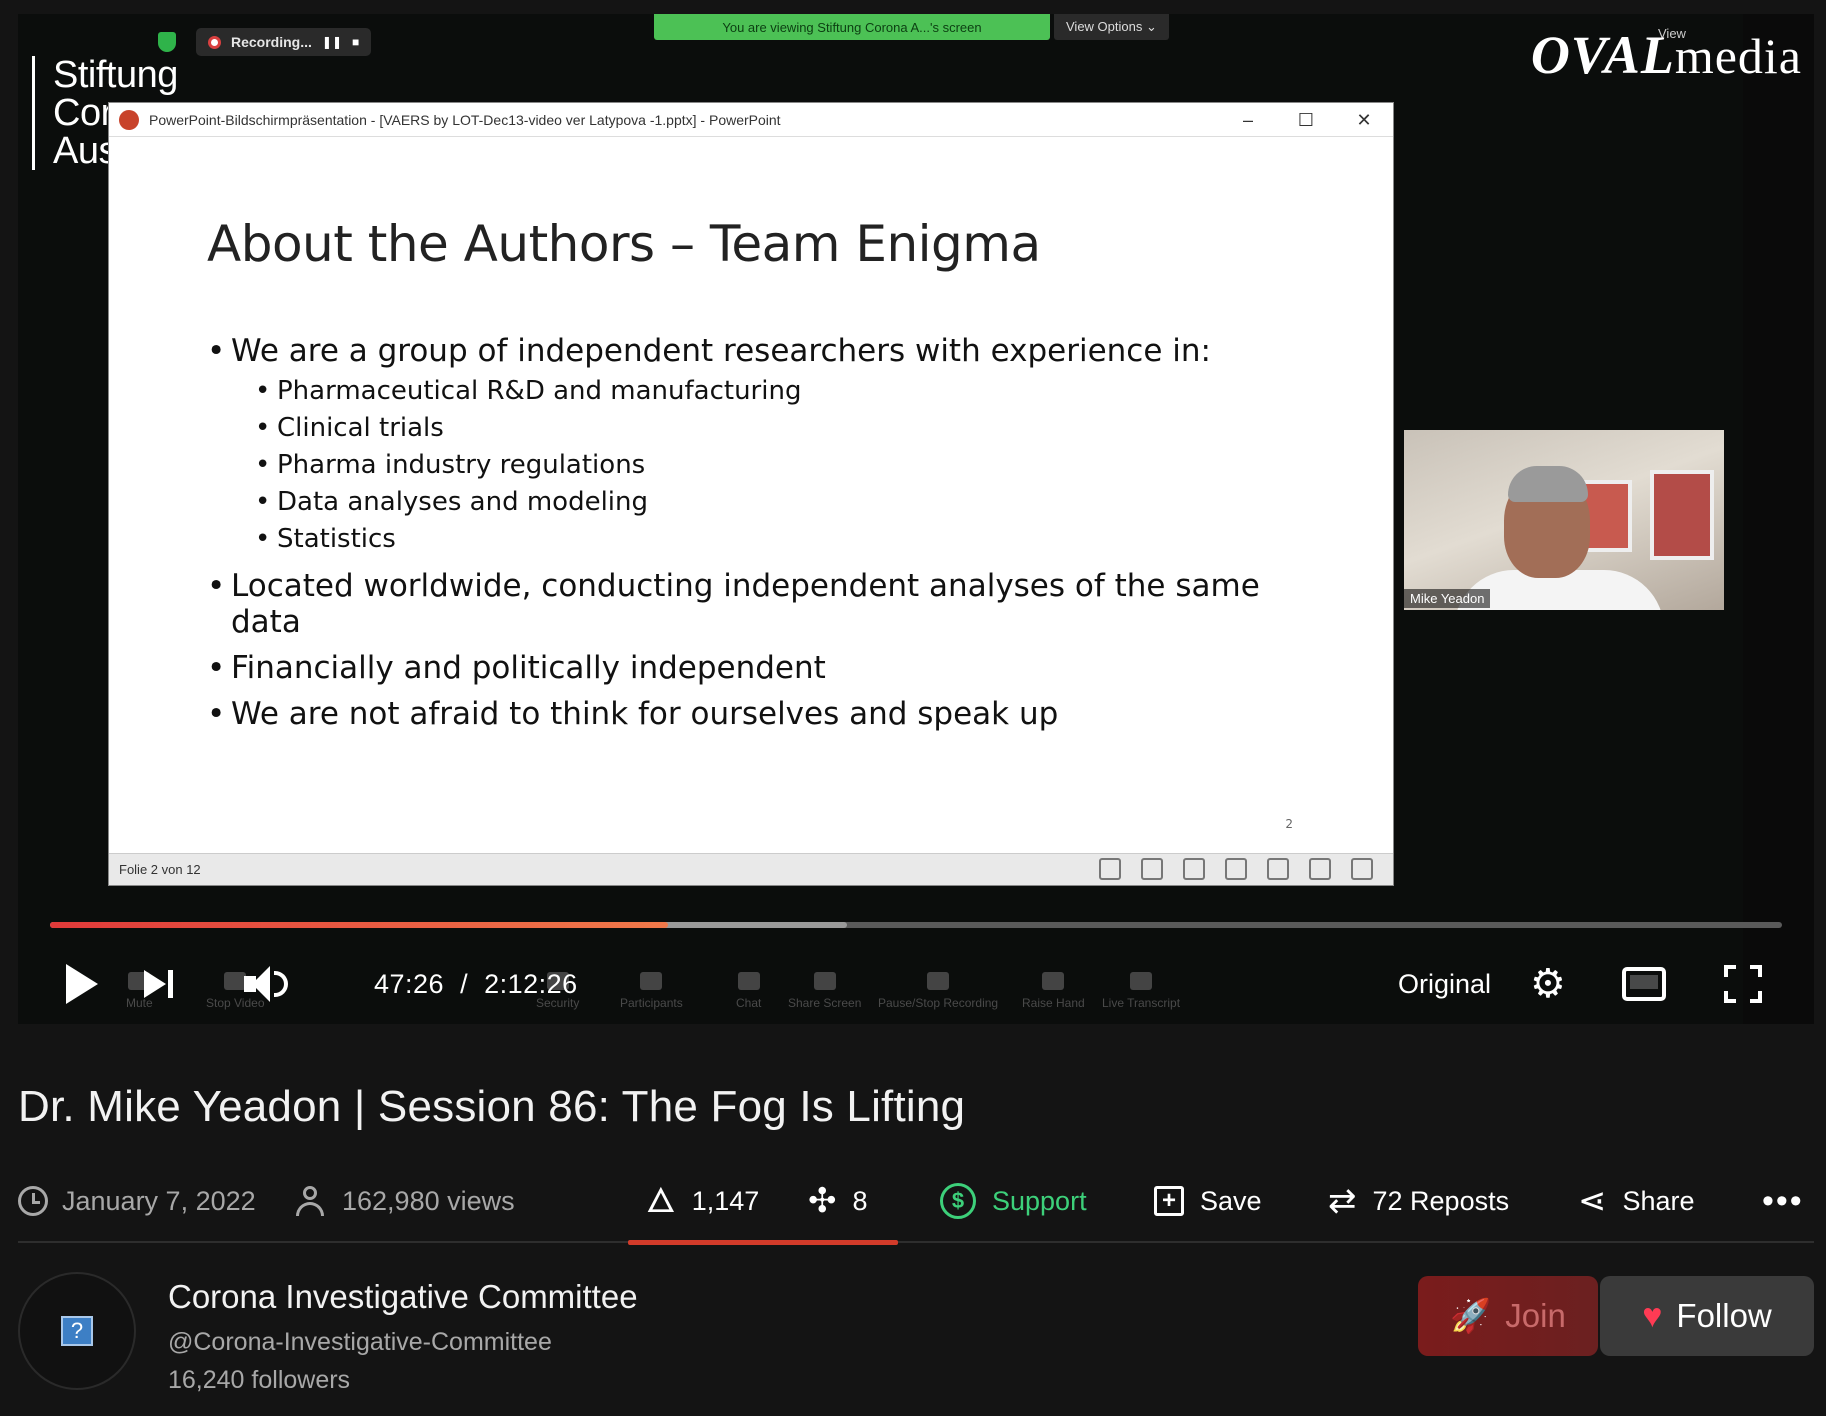 Image resolution: width=1826 pixels, height=1416 pixels. What do you see at coordinates (476, 984) in the screenshot?
I see `time-display: 47:26 / 2:12:26` at bounding box center [476, 984].